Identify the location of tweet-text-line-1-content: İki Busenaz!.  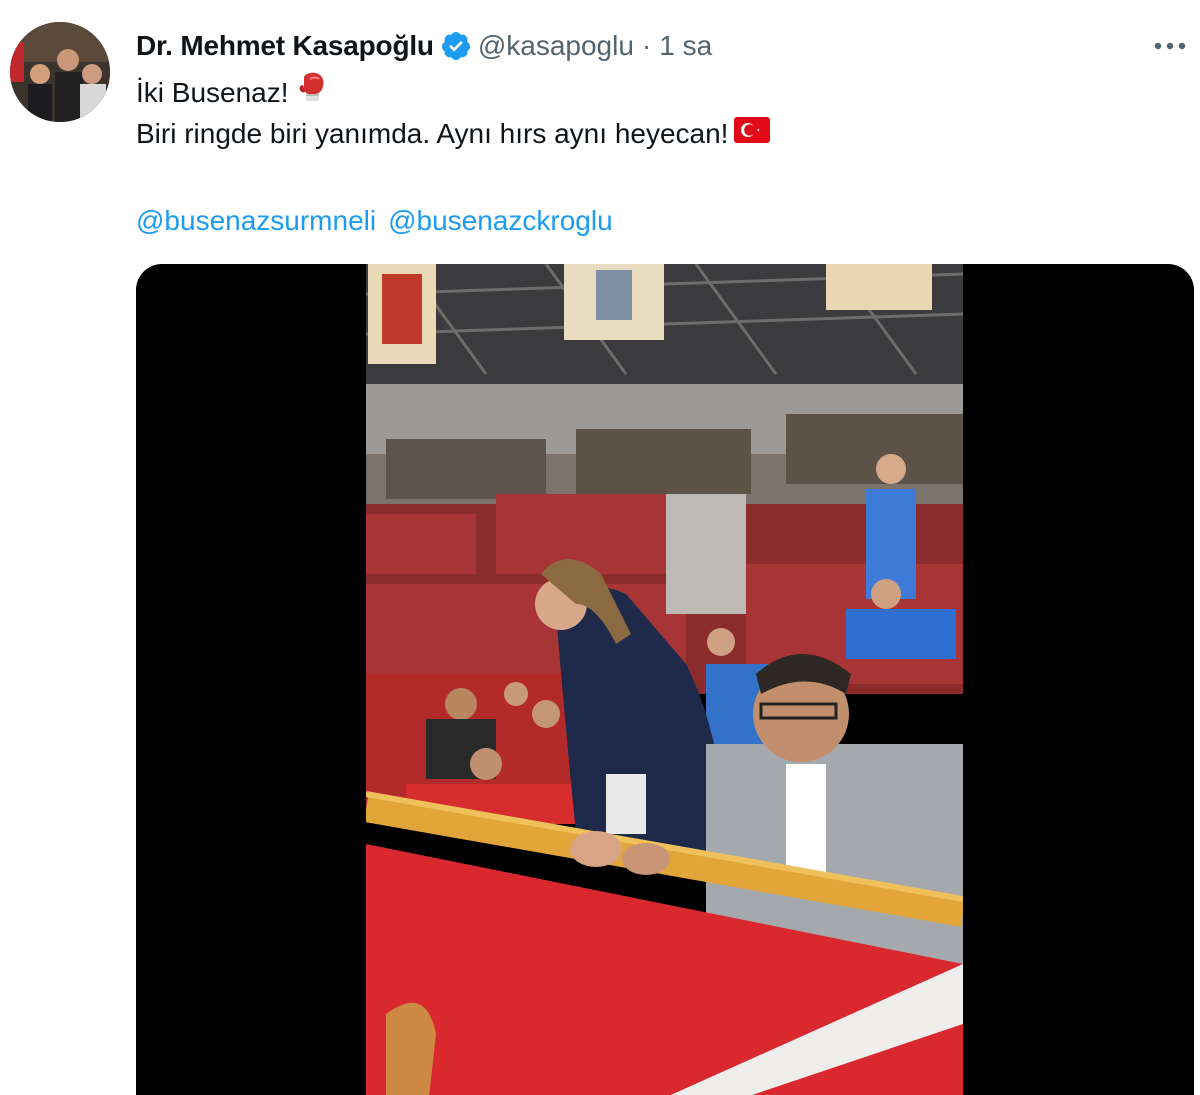
(212, 92).